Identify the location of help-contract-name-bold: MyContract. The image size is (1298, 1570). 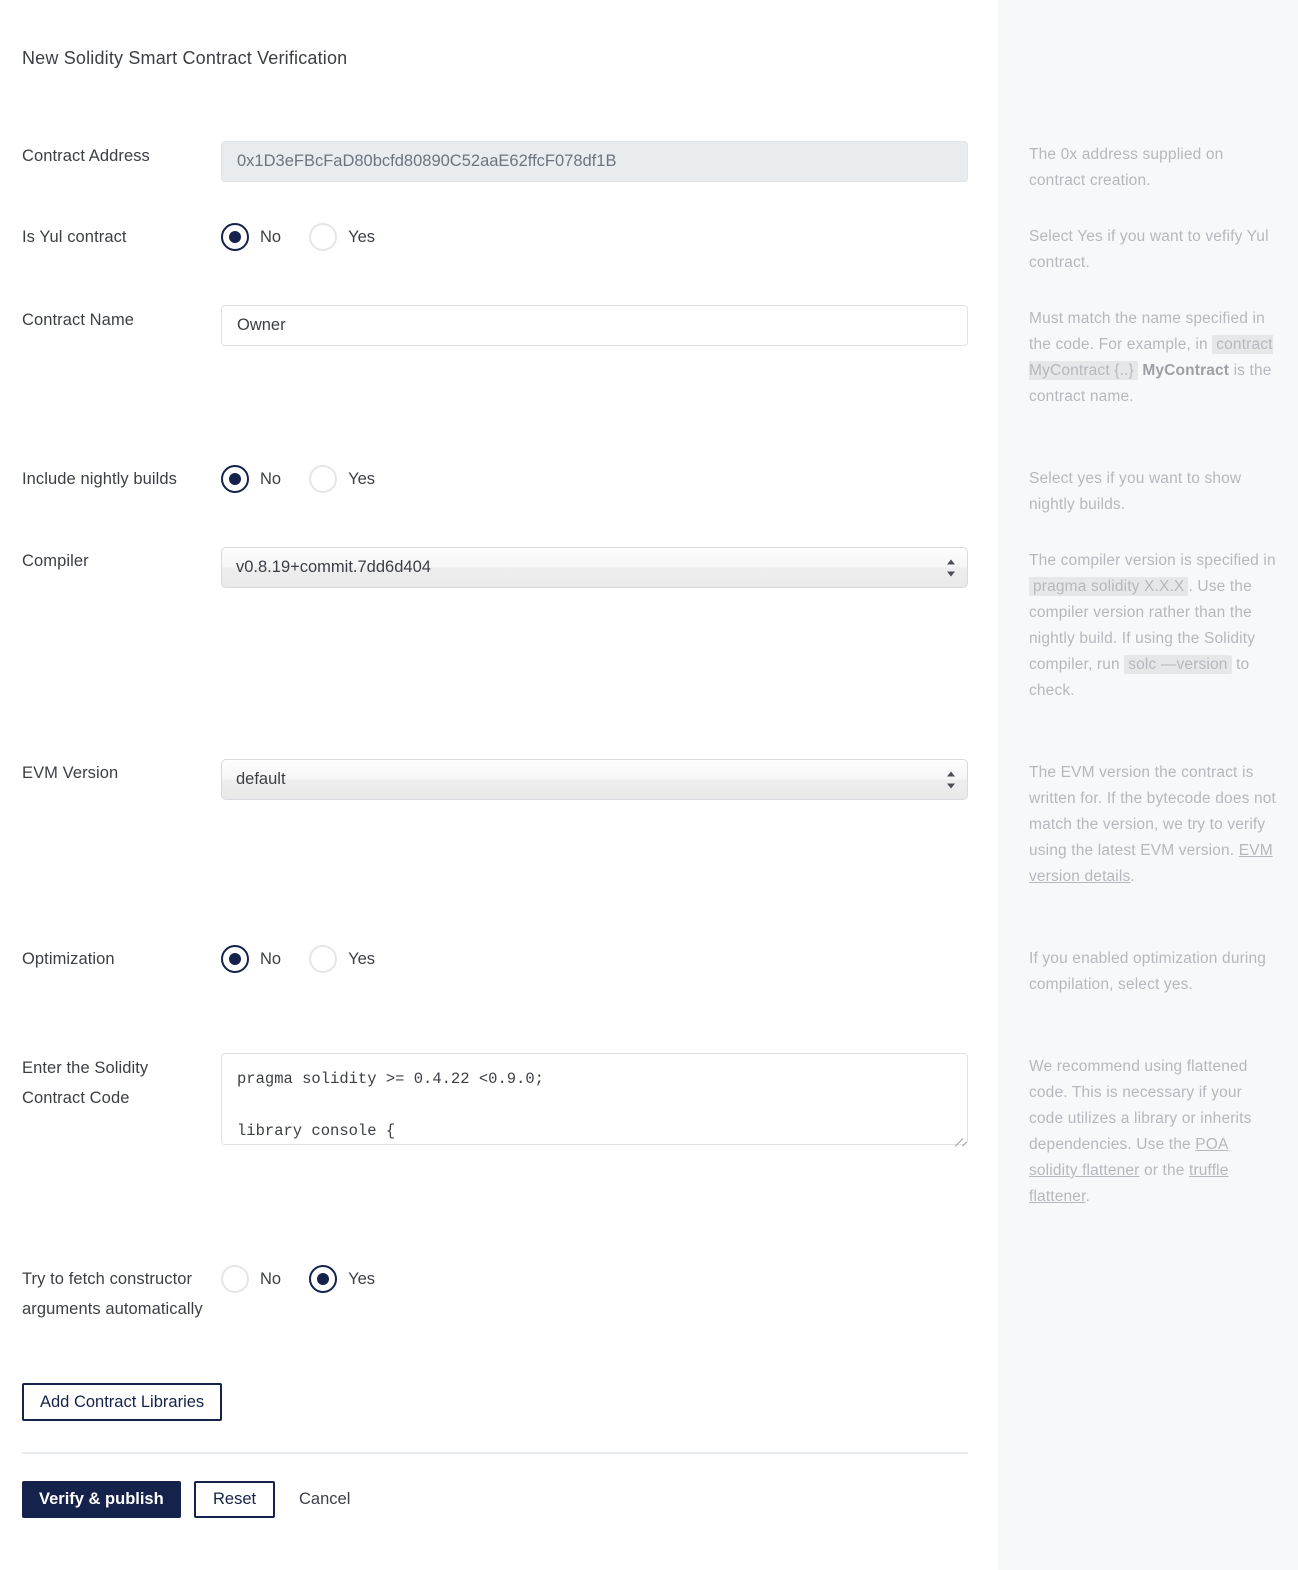
(1186, 370).